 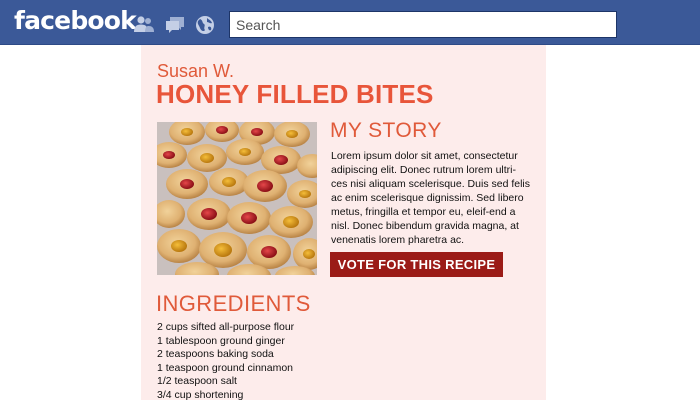 What do you see at coordinates (200, 394) in the screenshot?
I see `ingredient-item: 3/4 cup shortening` at bounding box center [200, 394].